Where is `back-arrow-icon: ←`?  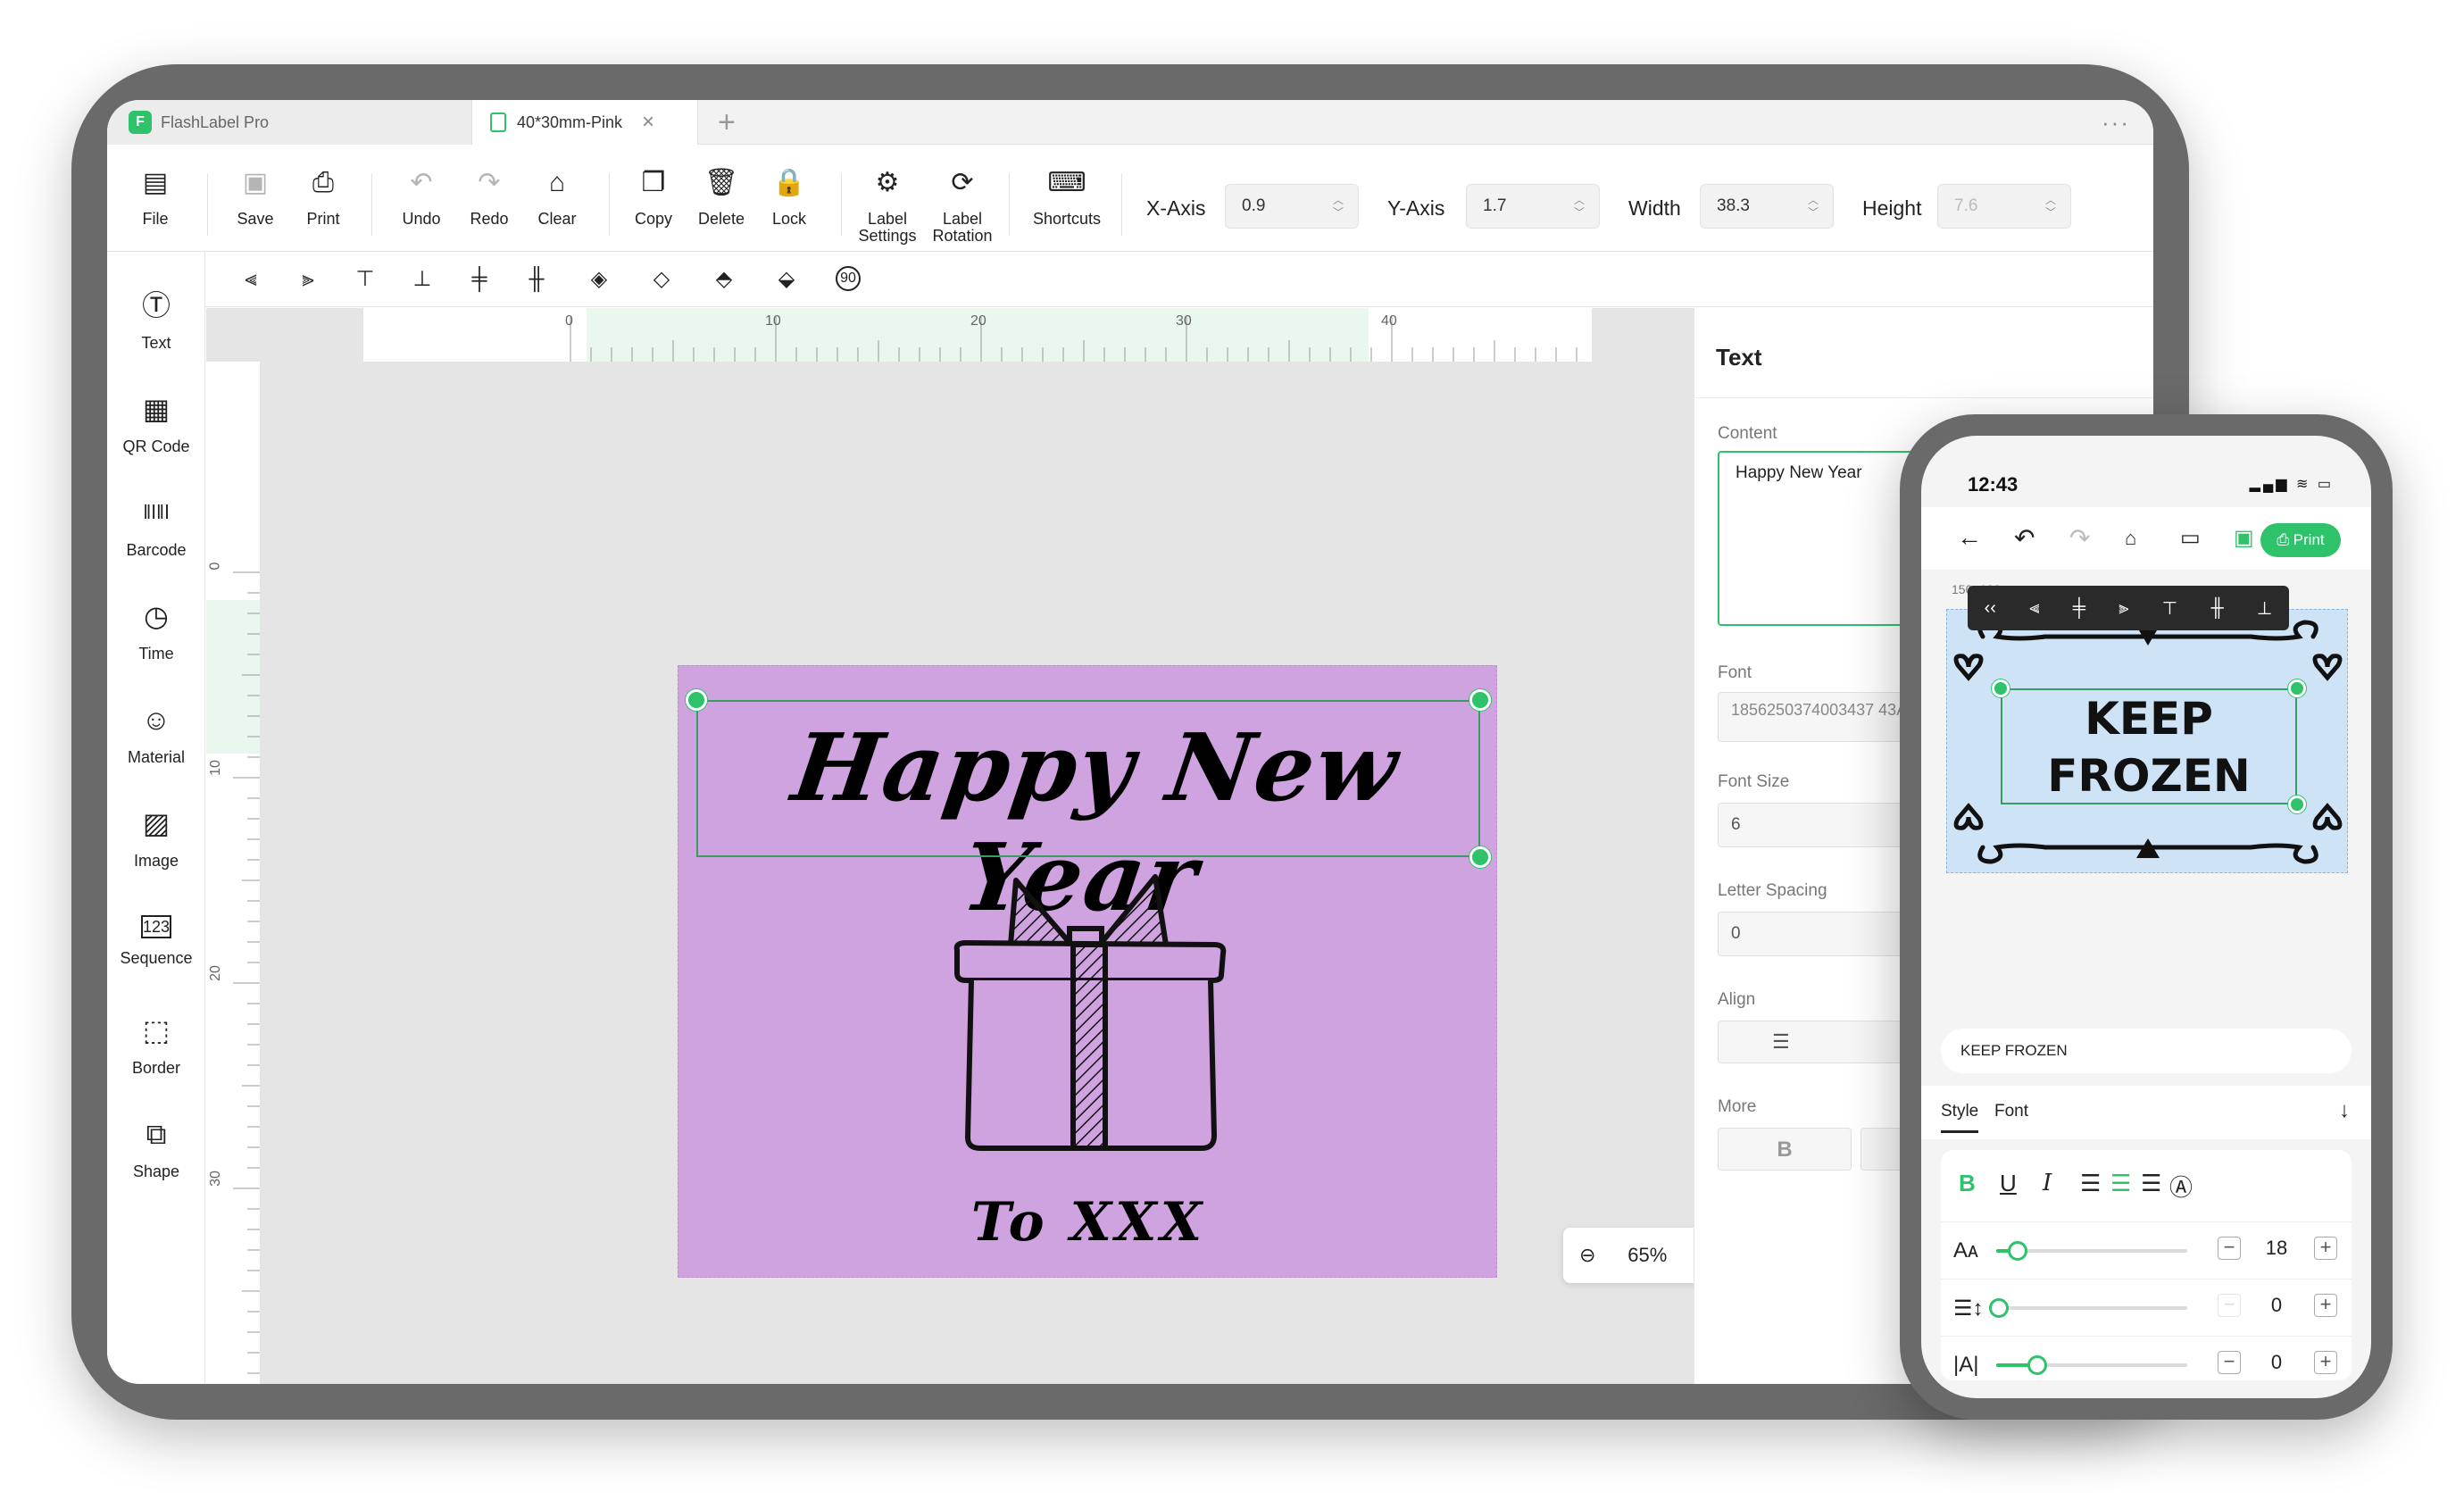
back-arrow-icon: ← is located at coordinates (1969, 538).